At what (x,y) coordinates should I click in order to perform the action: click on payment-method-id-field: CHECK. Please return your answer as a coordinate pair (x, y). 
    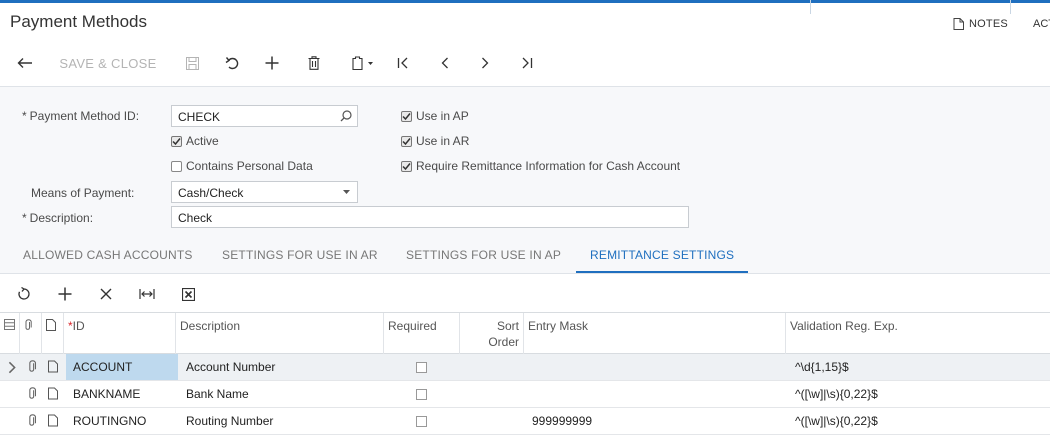
    Looking at the image, I should click on (264, 116).